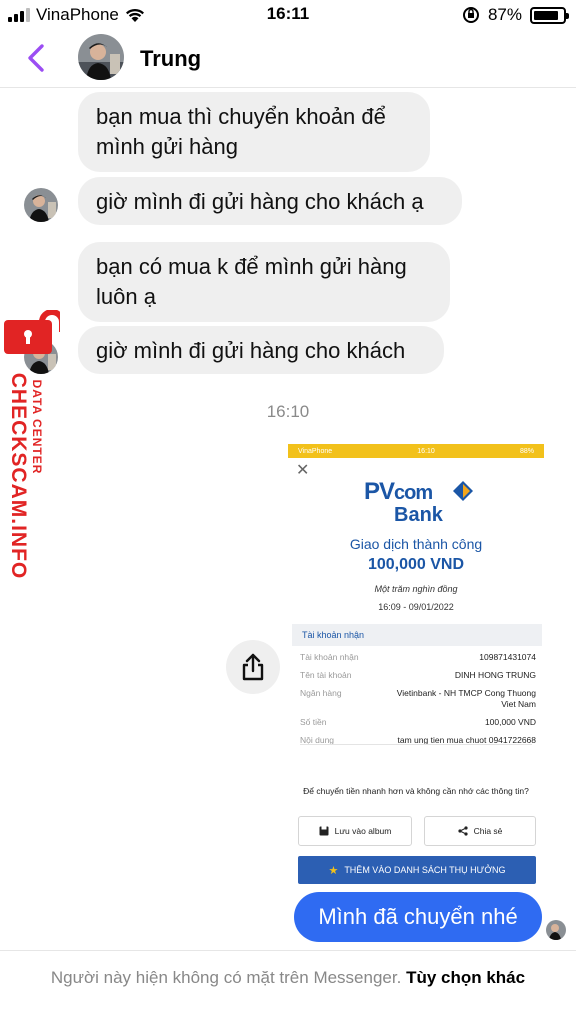 Image resolution: width=576 pixels, height=1024 pixels. What do you see at coordinates (418, 657) in the screenshot?
I see `detail-row: Tài khoản nhận 109871431074` at bounding box center [418, 657].